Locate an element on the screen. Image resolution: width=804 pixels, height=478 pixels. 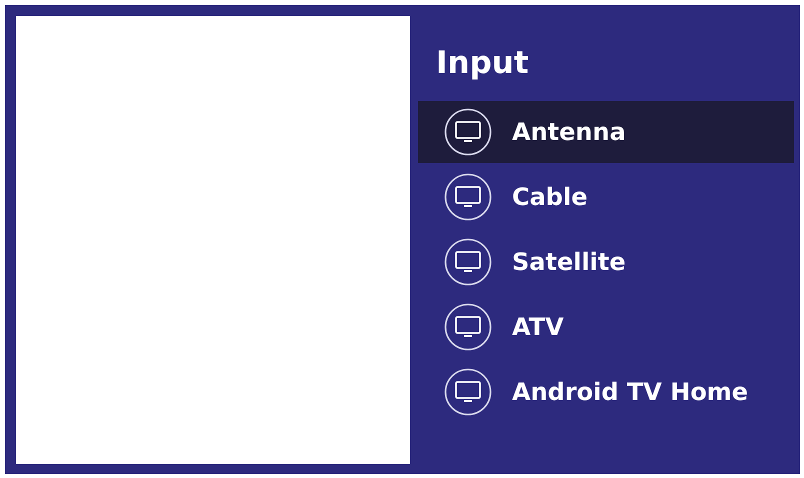
input-item: Satellite is located at coordinates (606, 262).